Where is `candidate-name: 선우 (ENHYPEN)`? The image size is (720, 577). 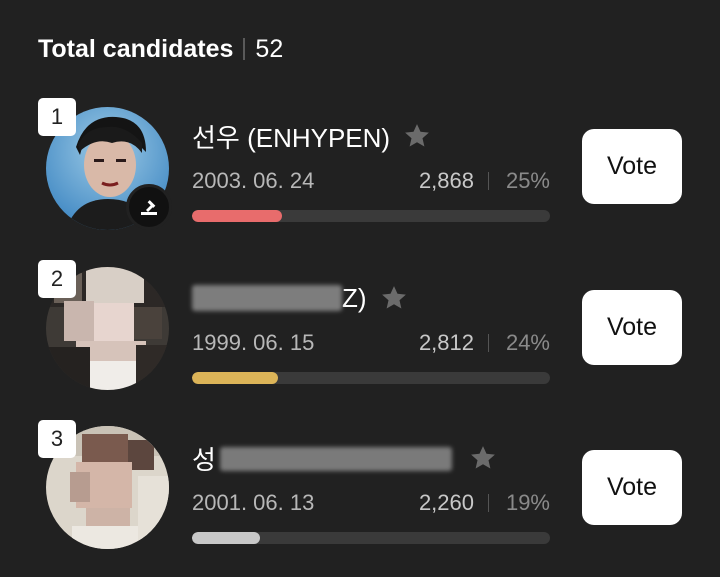 candidate-name: 선우 (ENHYPEN) is located at coordinates (291, 137).